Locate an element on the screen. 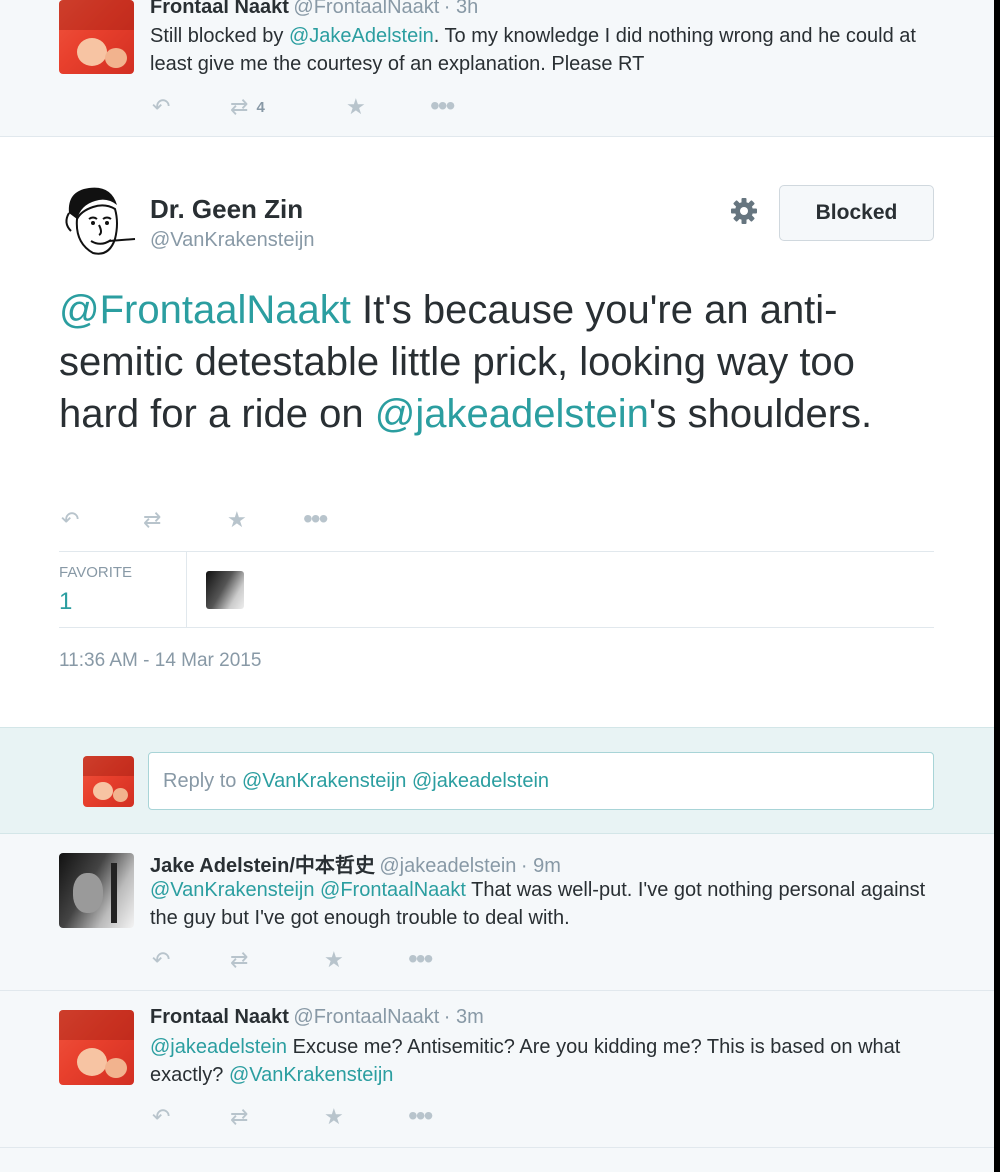 This screenshot has height=1172, width=1000. blocked-button: Blocked is located at coordinates (856, 213).